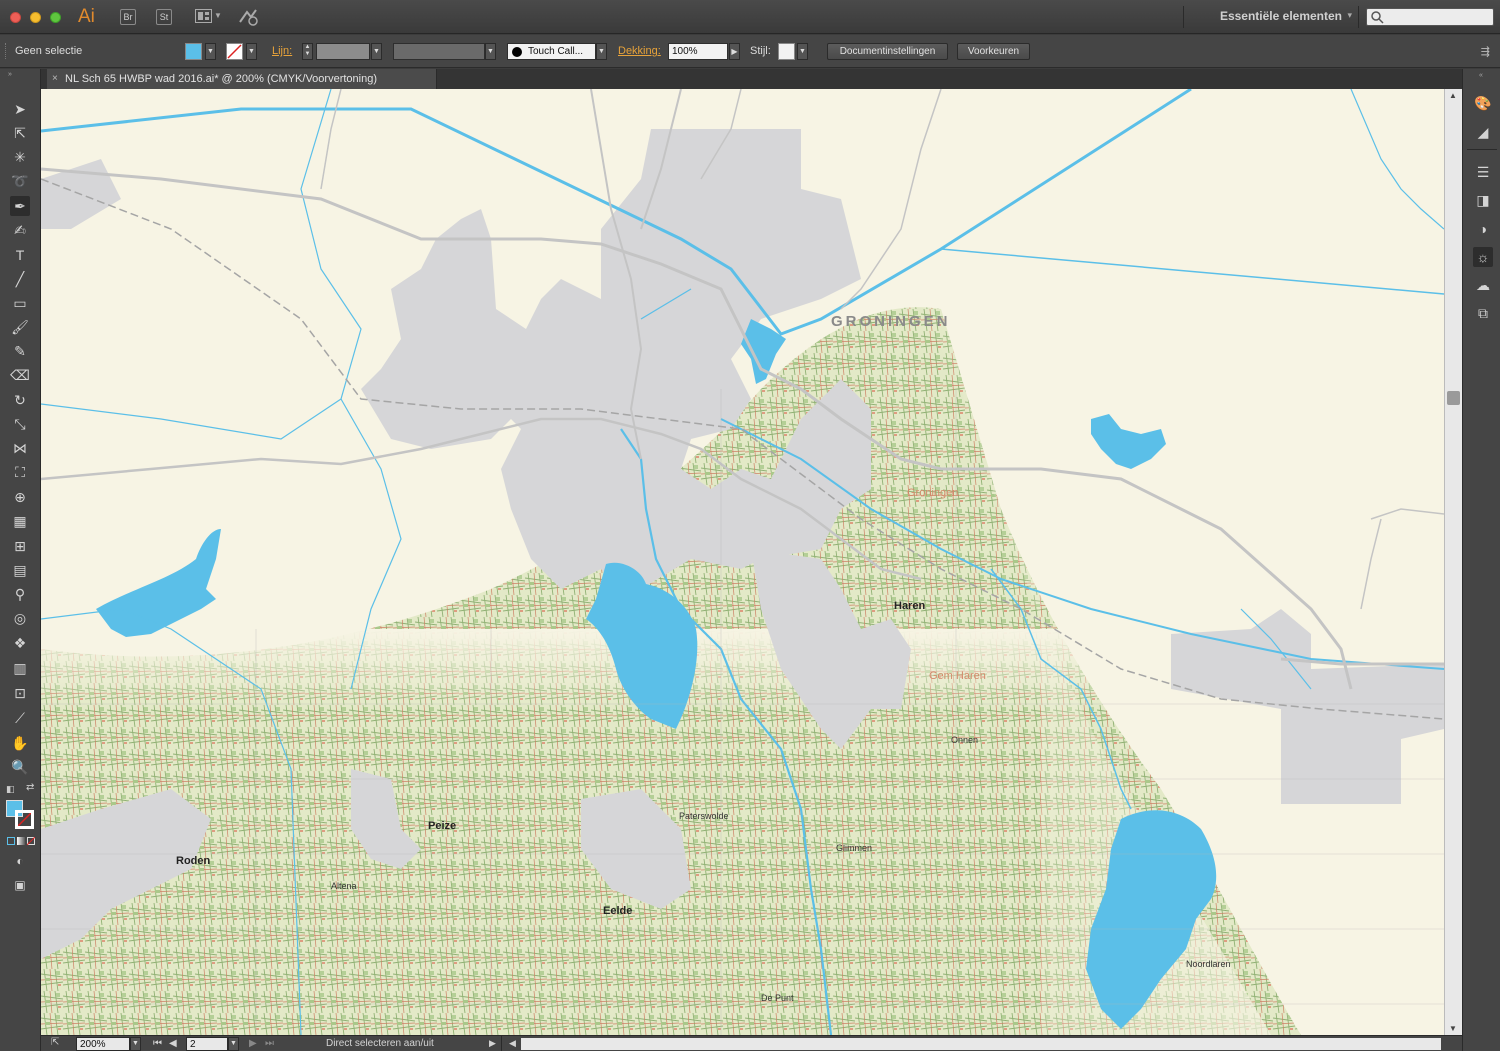 Image resolution: width=1500 pixels, height=1051 pixels. I want to click on scroll-down-arrow-icon: ▼, so click(1453, 1028).